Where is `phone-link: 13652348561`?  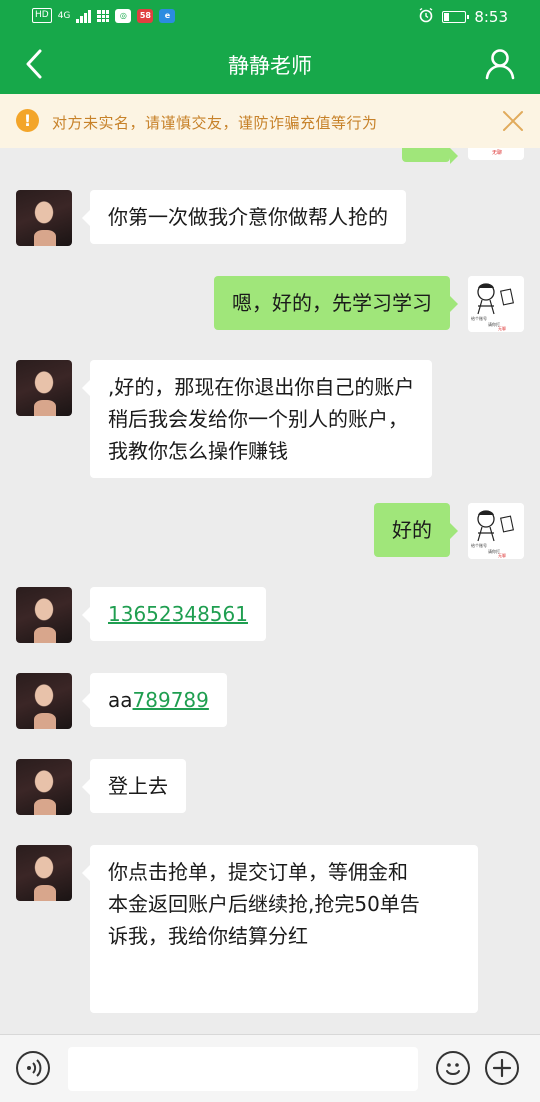
phone-link: 13652348561 is located at coordinates (178, 614).